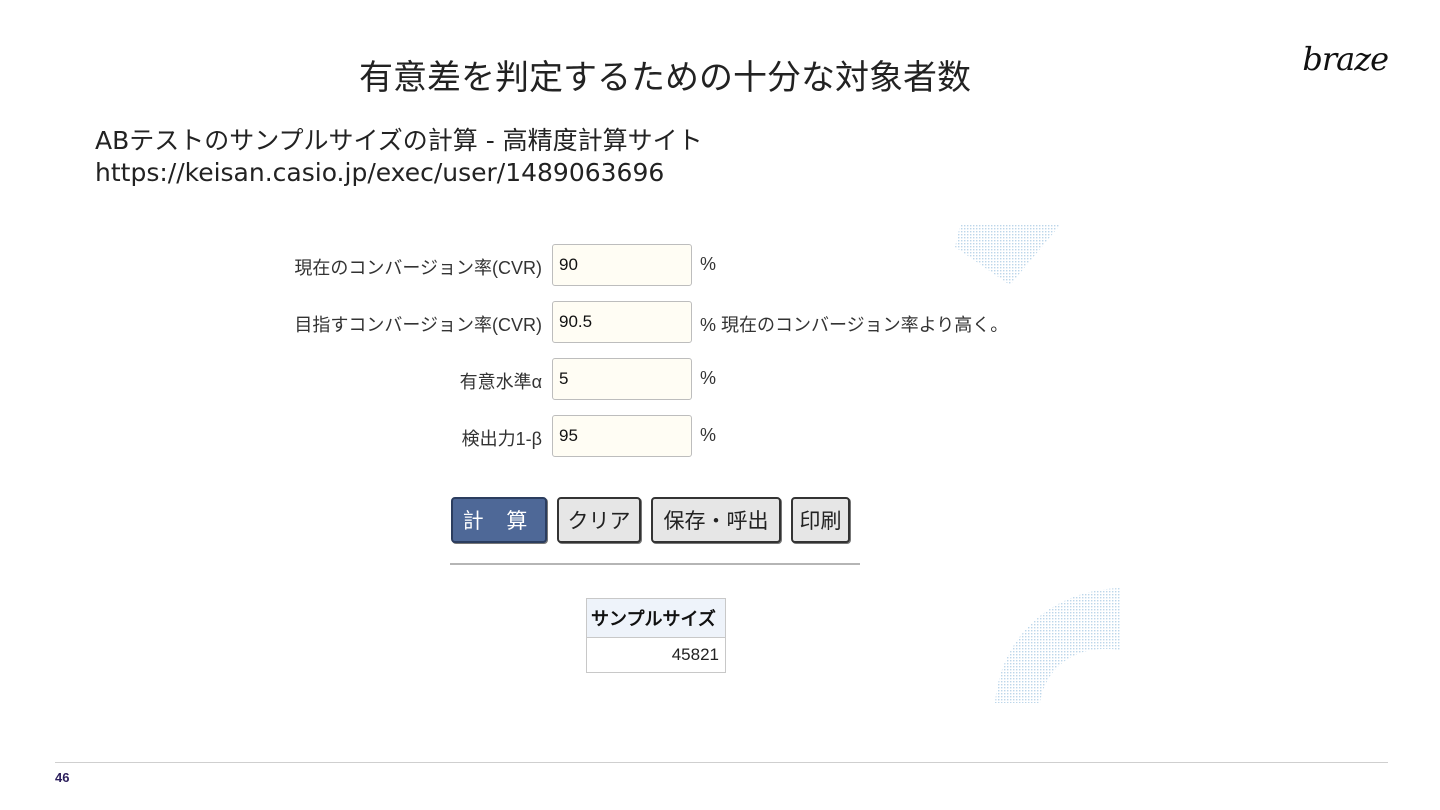  What do you see at coordinates (501, 439) in the screenshot?
I see `power-label: 検出力1-β` at bounding box center [501, 439].